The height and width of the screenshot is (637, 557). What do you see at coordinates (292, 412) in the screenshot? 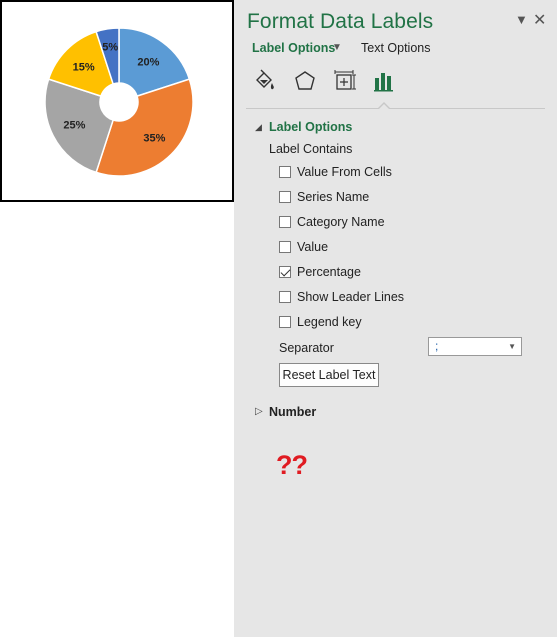
I see `number-section-header: Number` at bounding box center [292, 412].